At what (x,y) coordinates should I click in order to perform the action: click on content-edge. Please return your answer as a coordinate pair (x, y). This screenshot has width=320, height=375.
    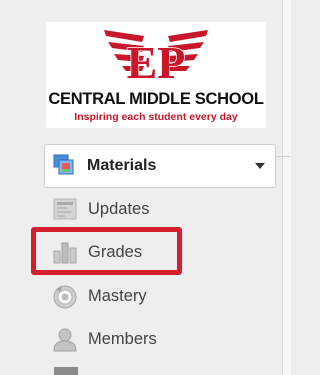
    Looking at the image, I should click on (286, 187).